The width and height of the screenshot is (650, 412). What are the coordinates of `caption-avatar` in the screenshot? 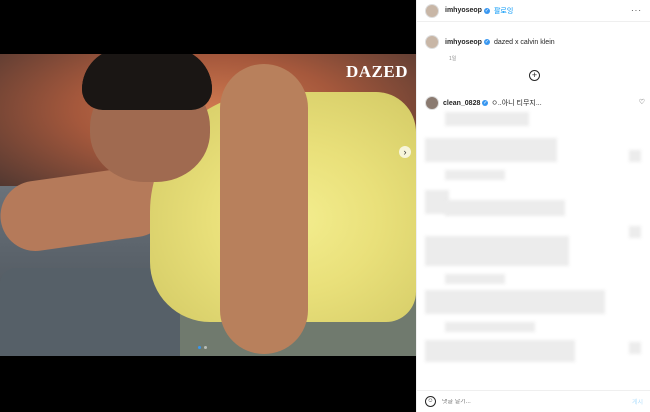 It's located at (432, 42).